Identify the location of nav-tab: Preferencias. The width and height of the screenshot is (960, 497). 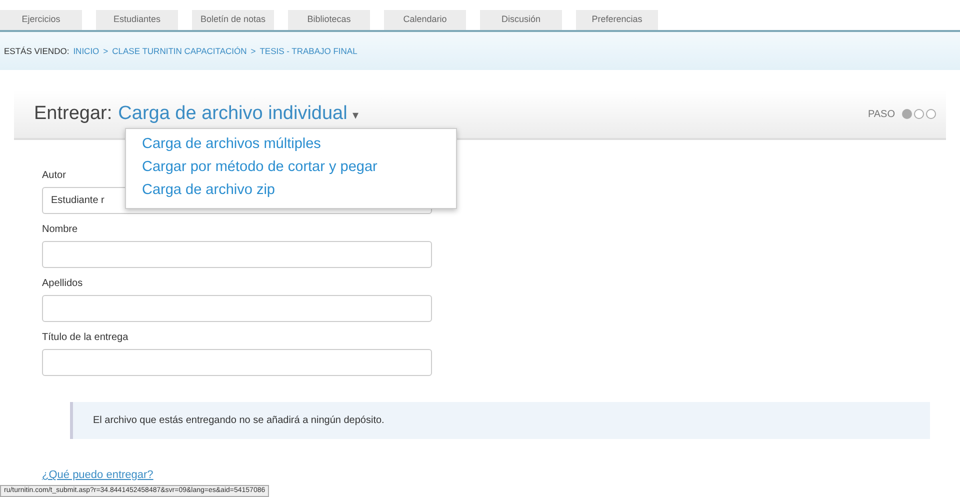
(617, 20).